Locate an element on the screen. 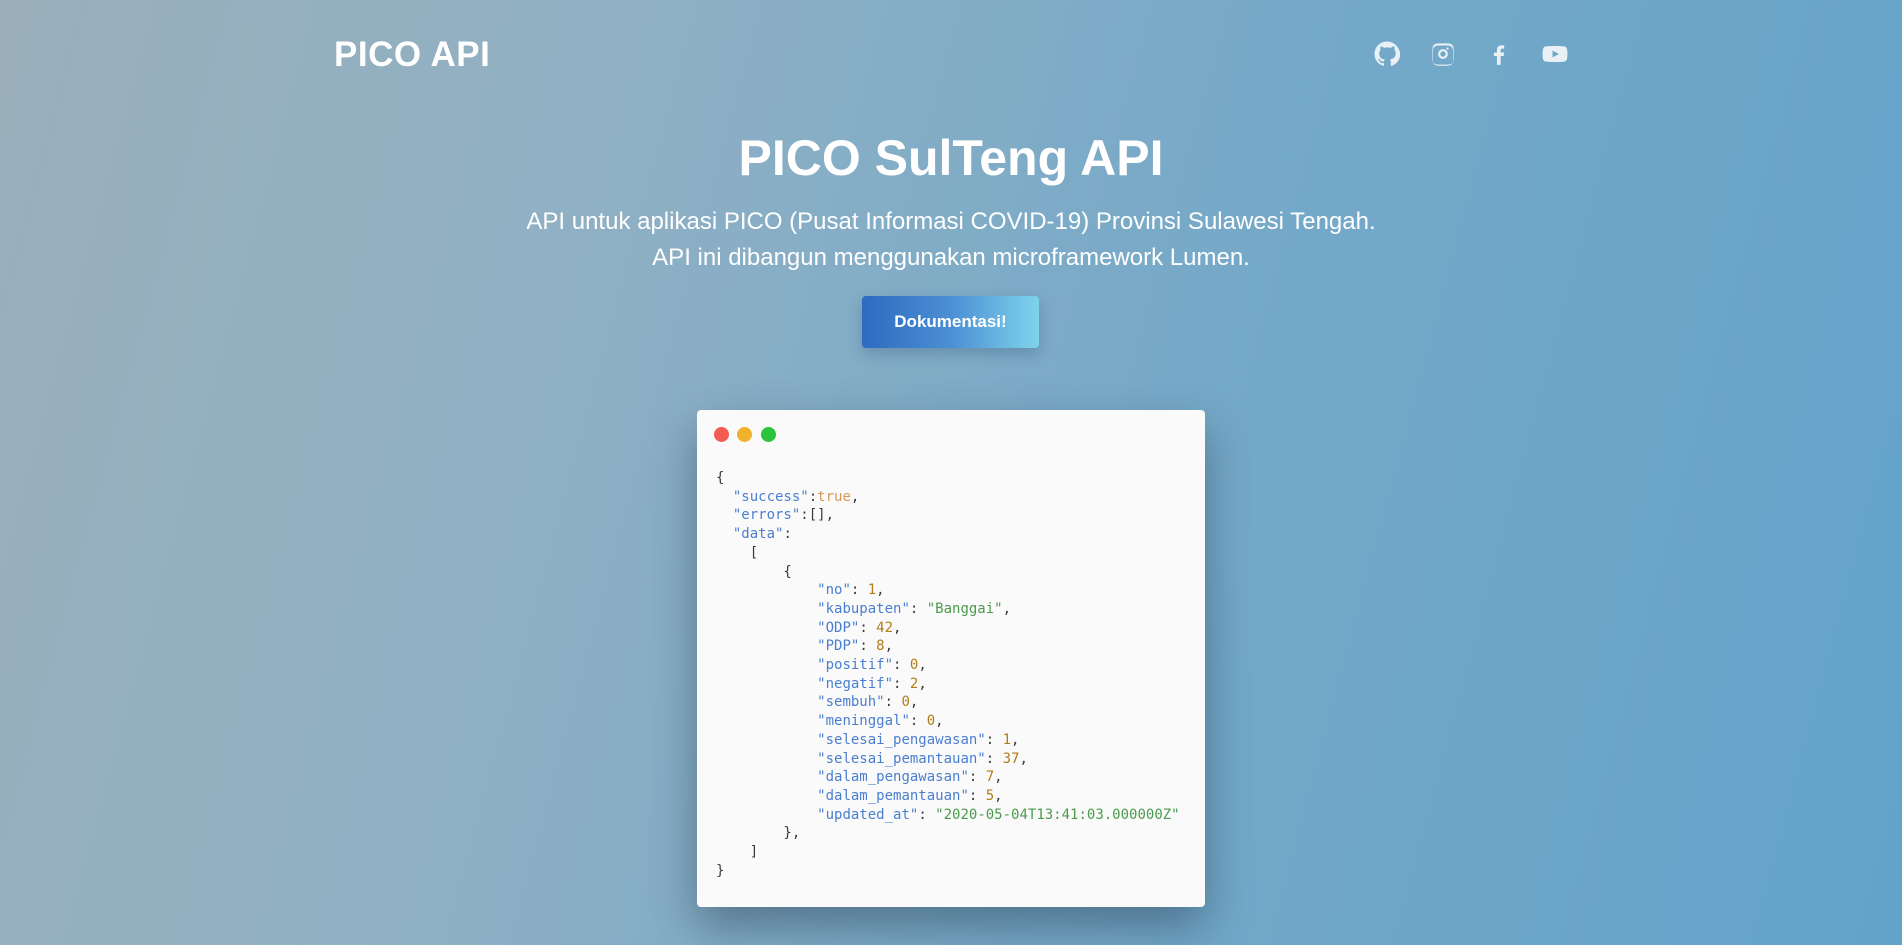 Image resolution: width=1902 pixels, height=945 pixels. json-value: 37 is located at coordinates (1011, 758).